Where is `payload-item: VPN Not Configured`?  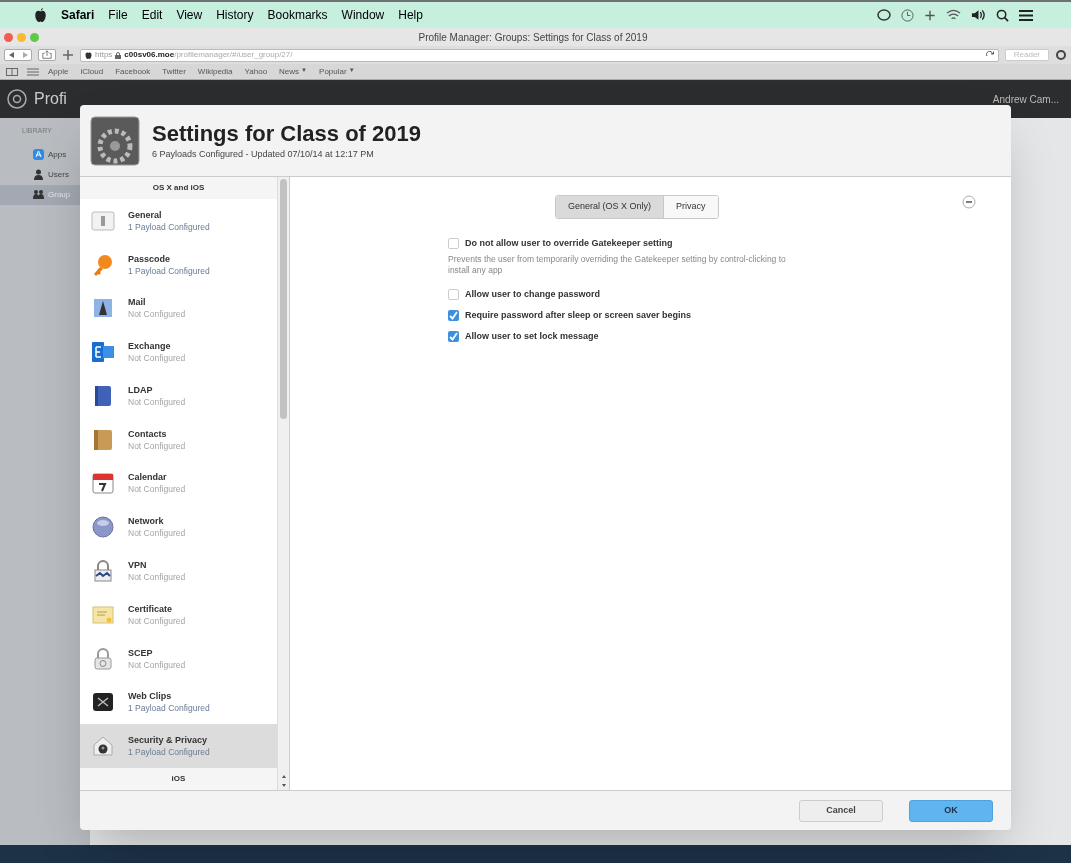
payload-item: VPN Not Configured is located at coordinates (178, 571).